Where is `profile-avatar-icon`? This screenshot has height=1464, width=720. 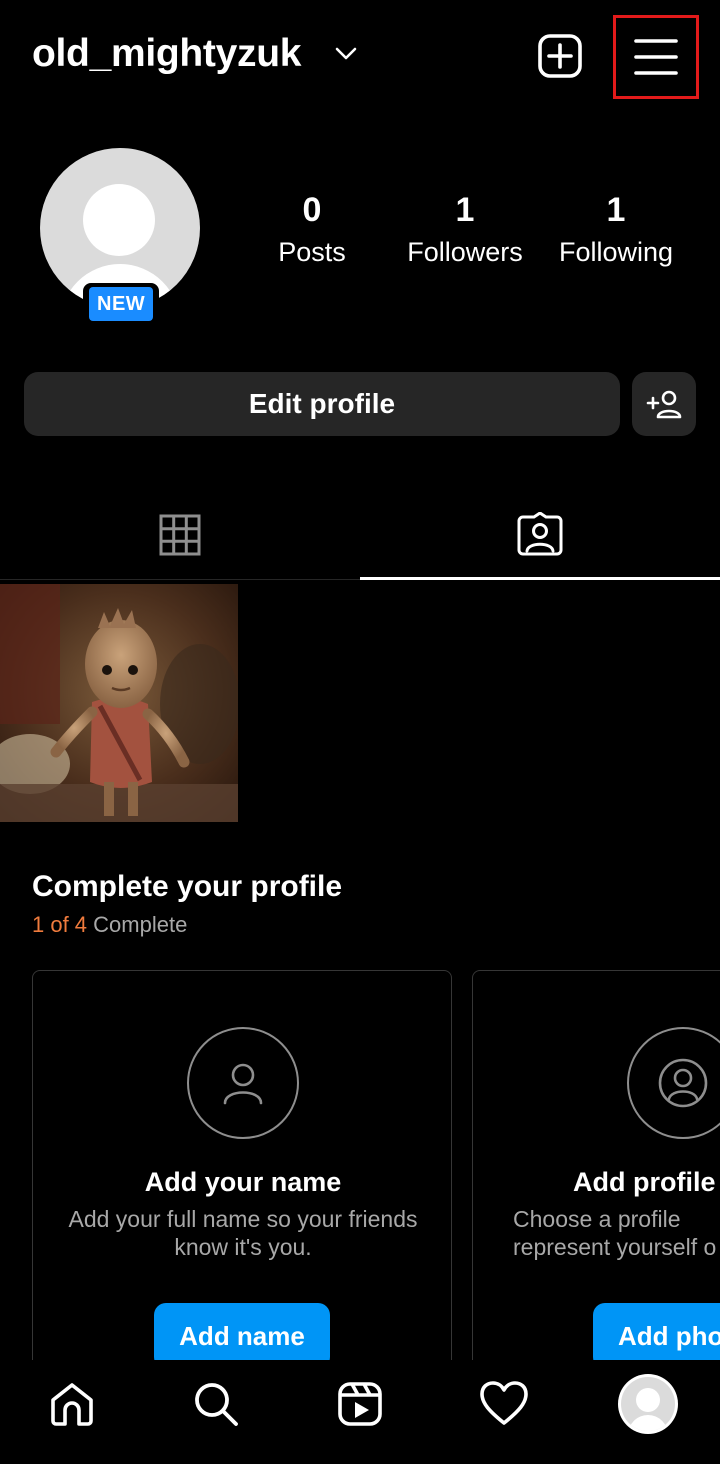
profile-avatar-icon is located at coordinates (648, 1404).